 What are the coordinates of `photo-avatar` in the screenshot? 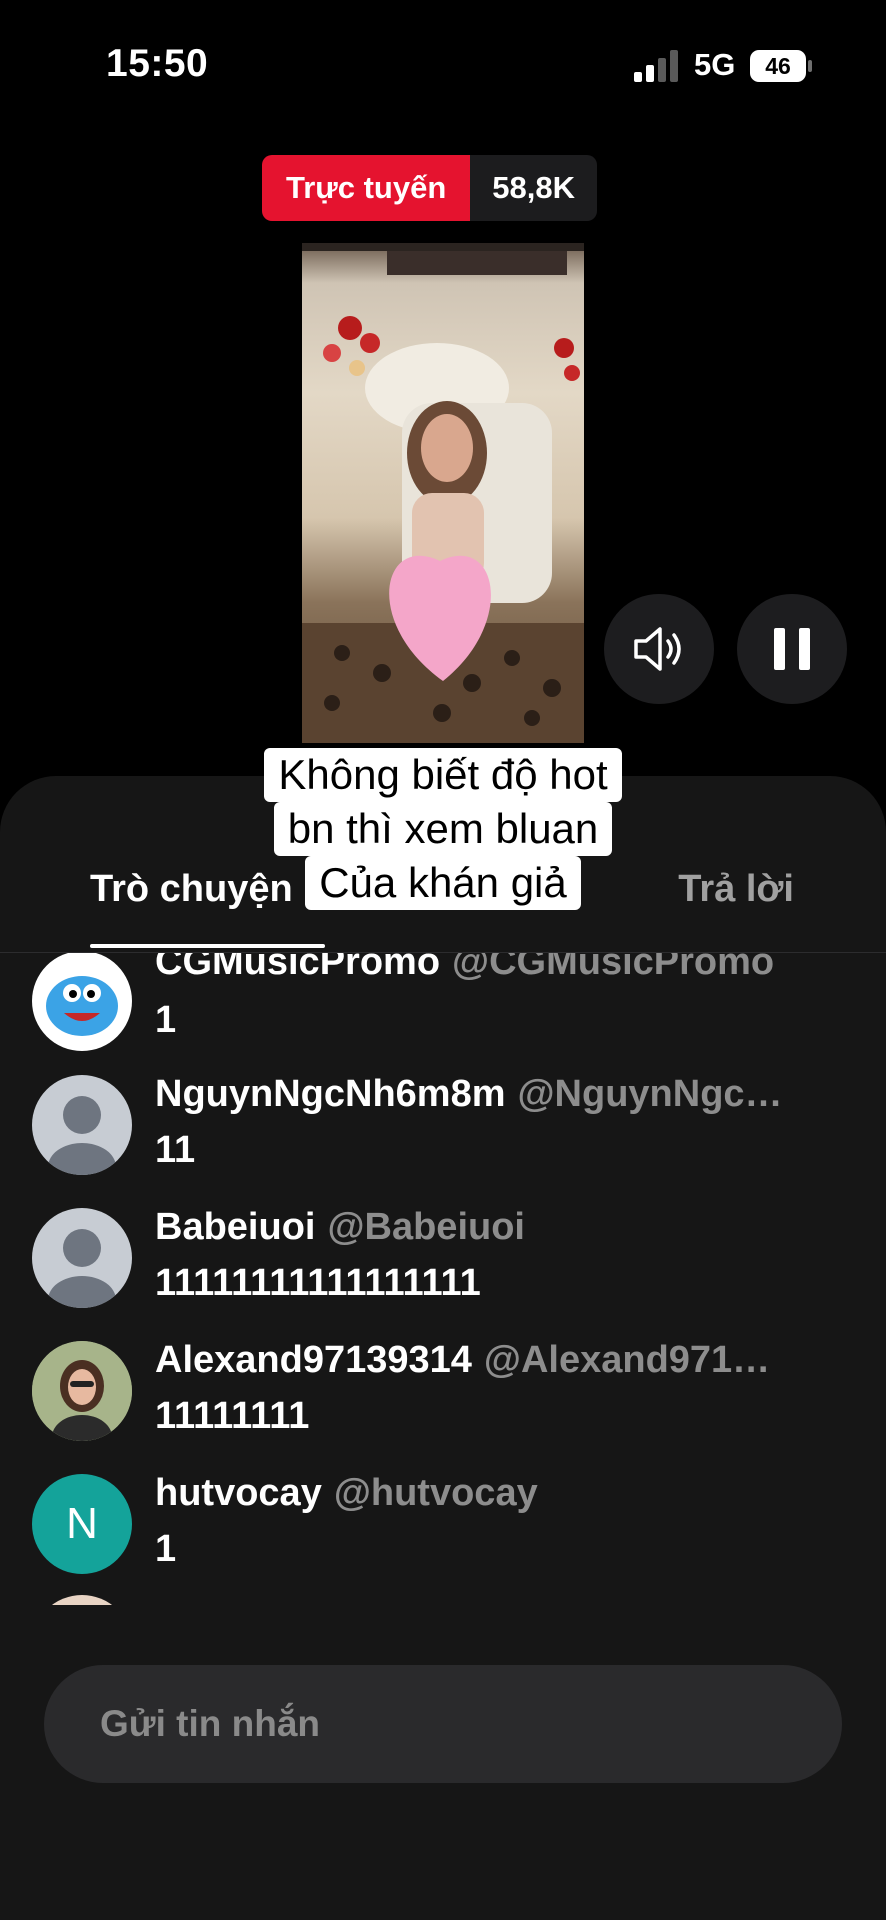 It's located at (82, 1391).